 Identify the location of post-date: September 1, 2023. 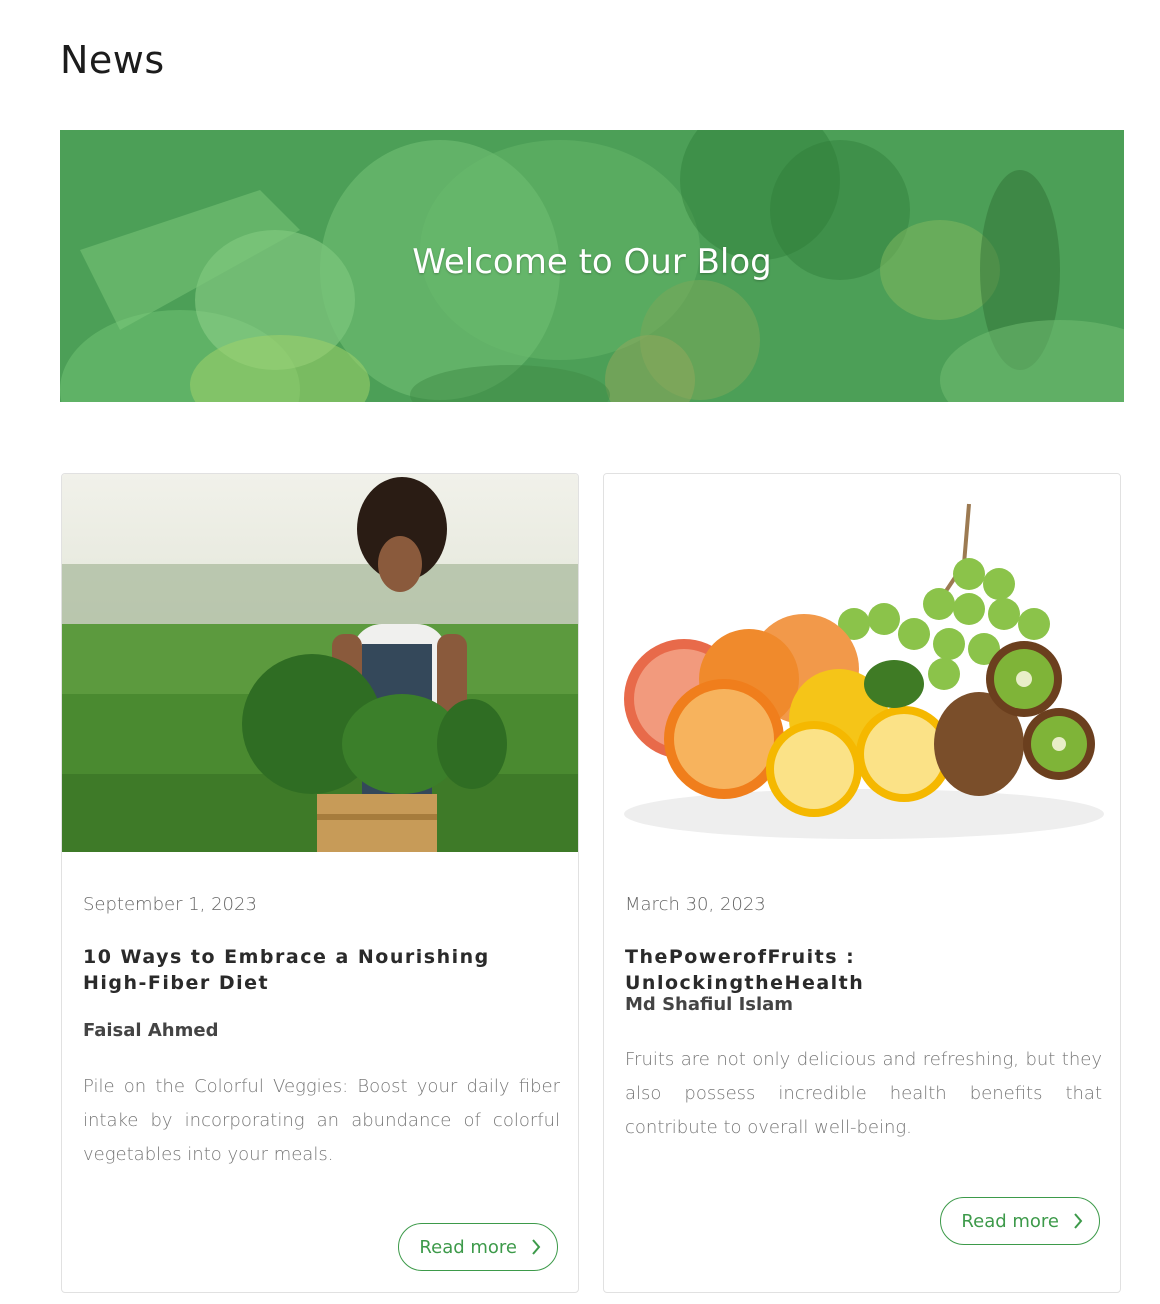
(170, 904).